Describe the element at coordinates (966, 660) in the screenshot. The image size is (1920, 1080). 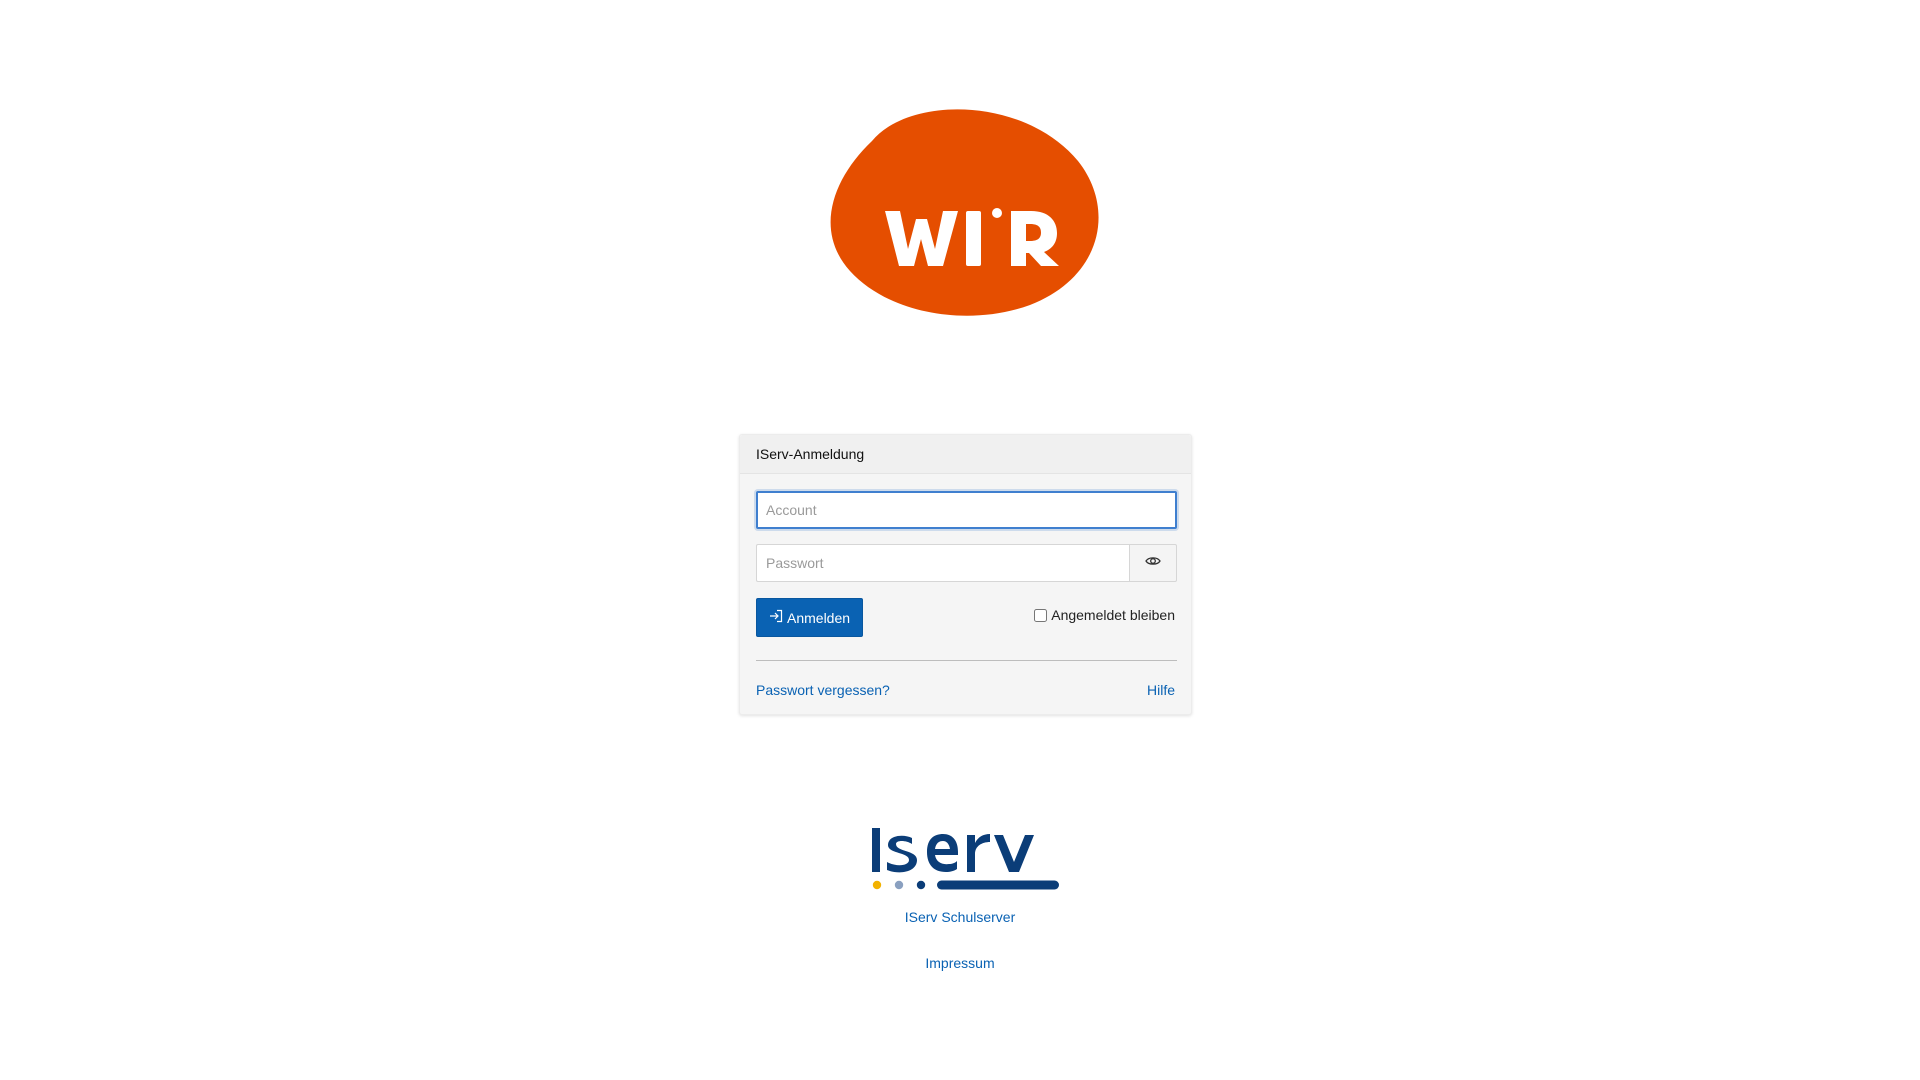
I see `form-divider` at that location.